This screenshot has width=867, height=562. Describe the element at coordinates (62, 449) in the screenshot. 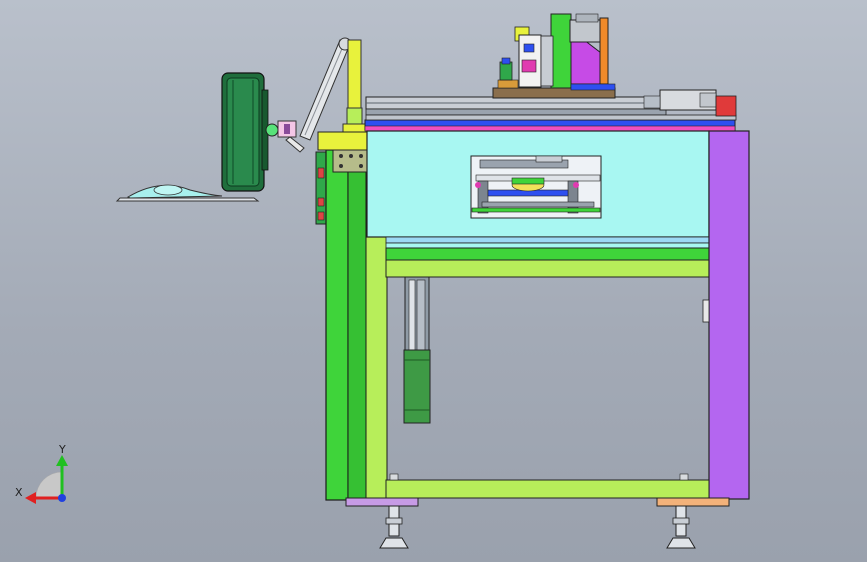

I see `y-axis-label: Y` at that location.